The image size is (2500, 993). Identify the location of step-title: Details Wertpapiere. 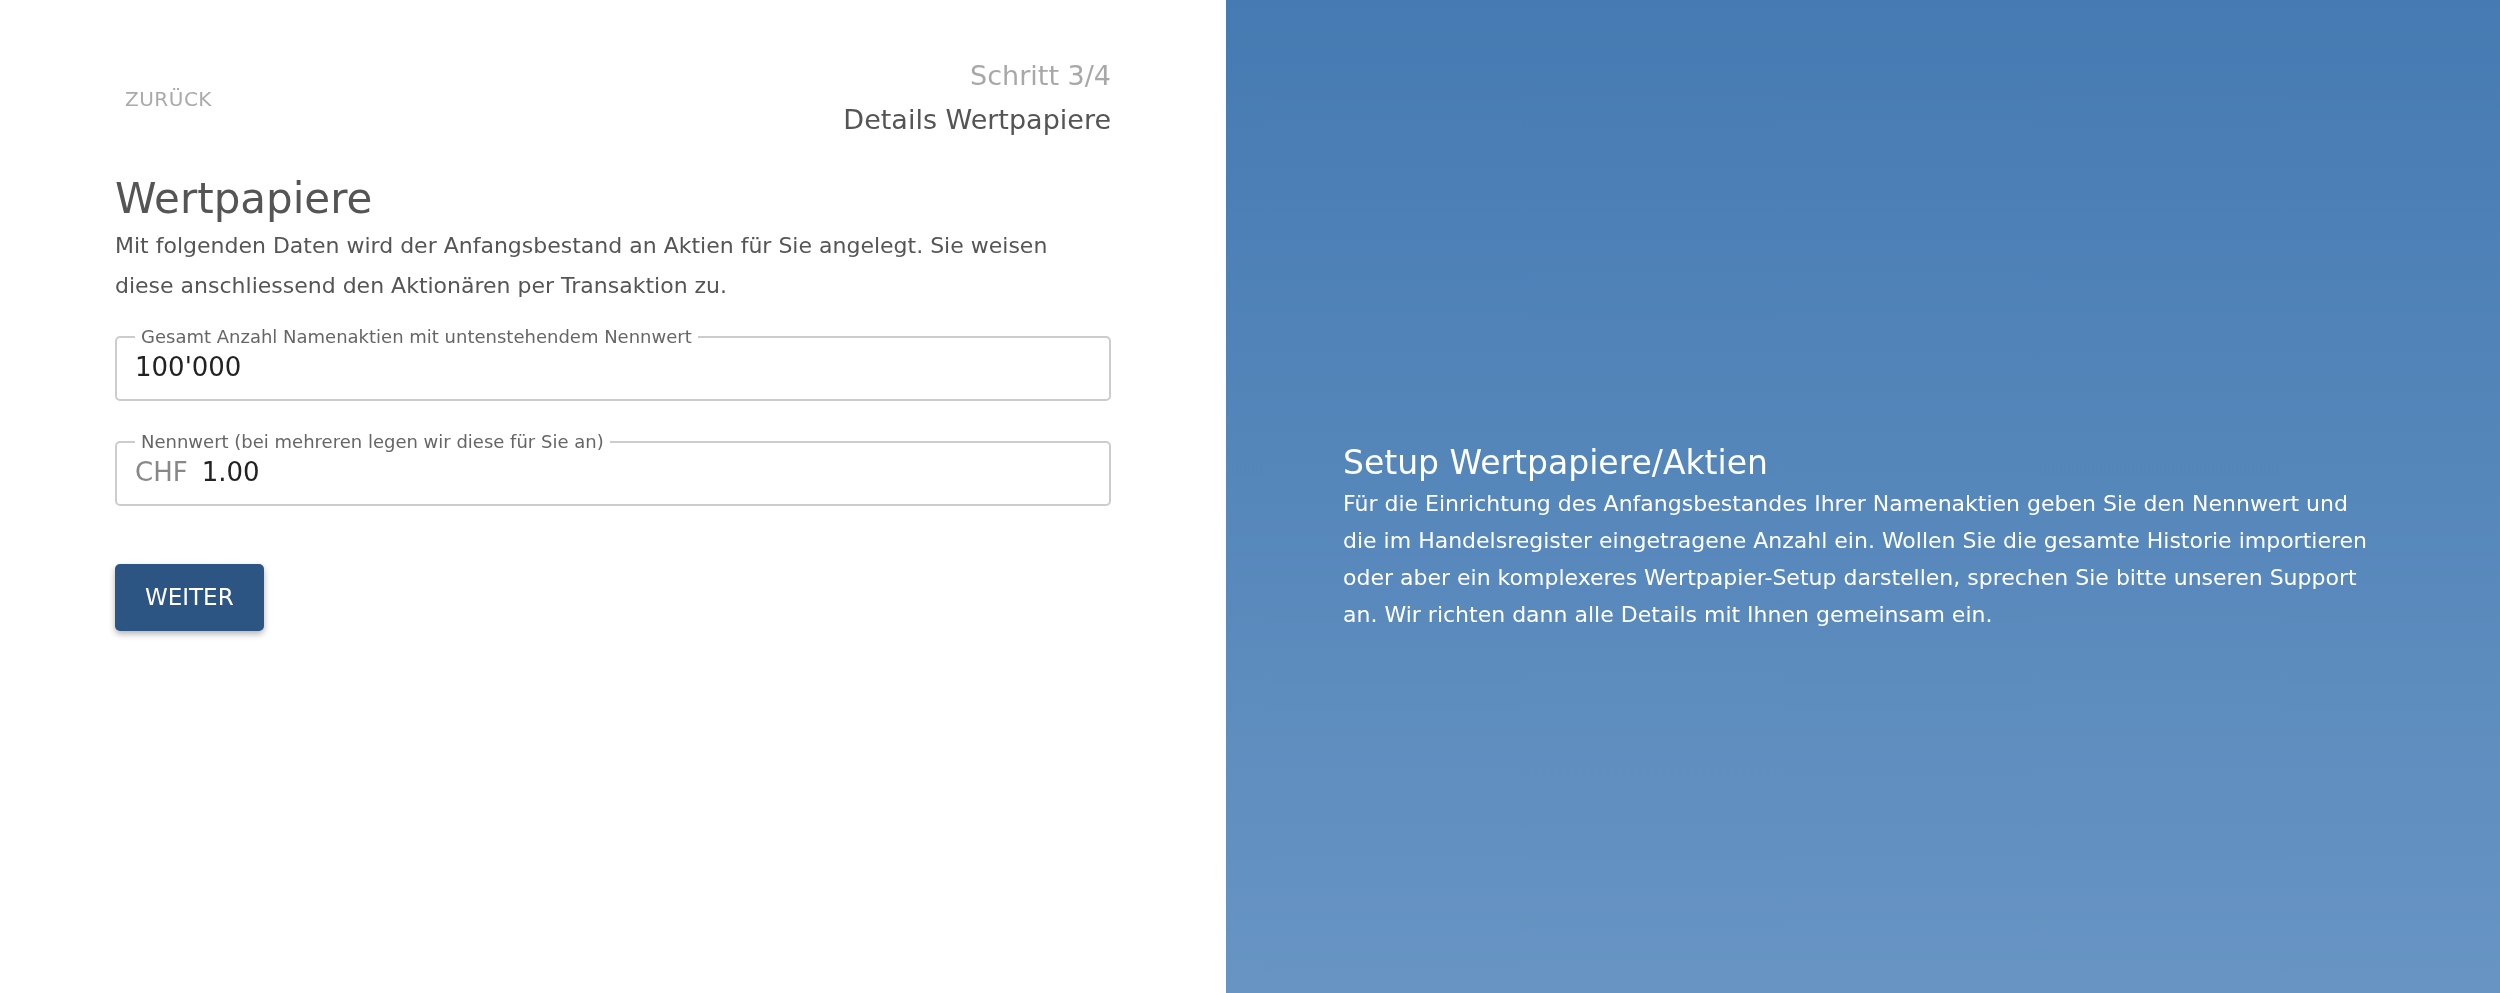
(977, 120).